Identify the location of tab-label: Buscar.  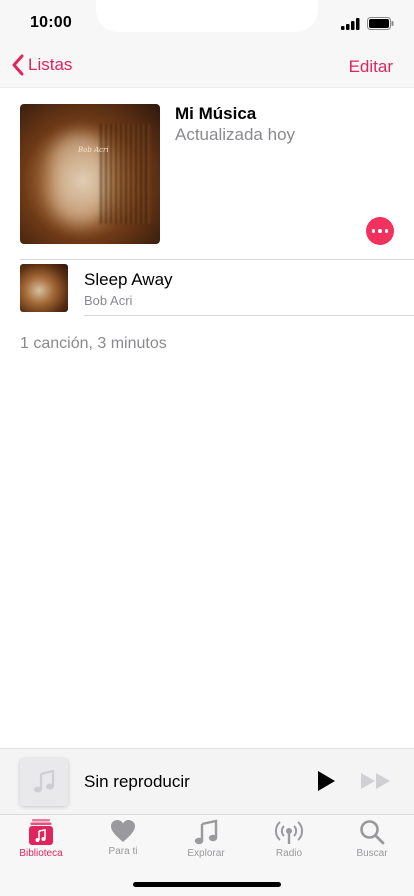
(372, 853).